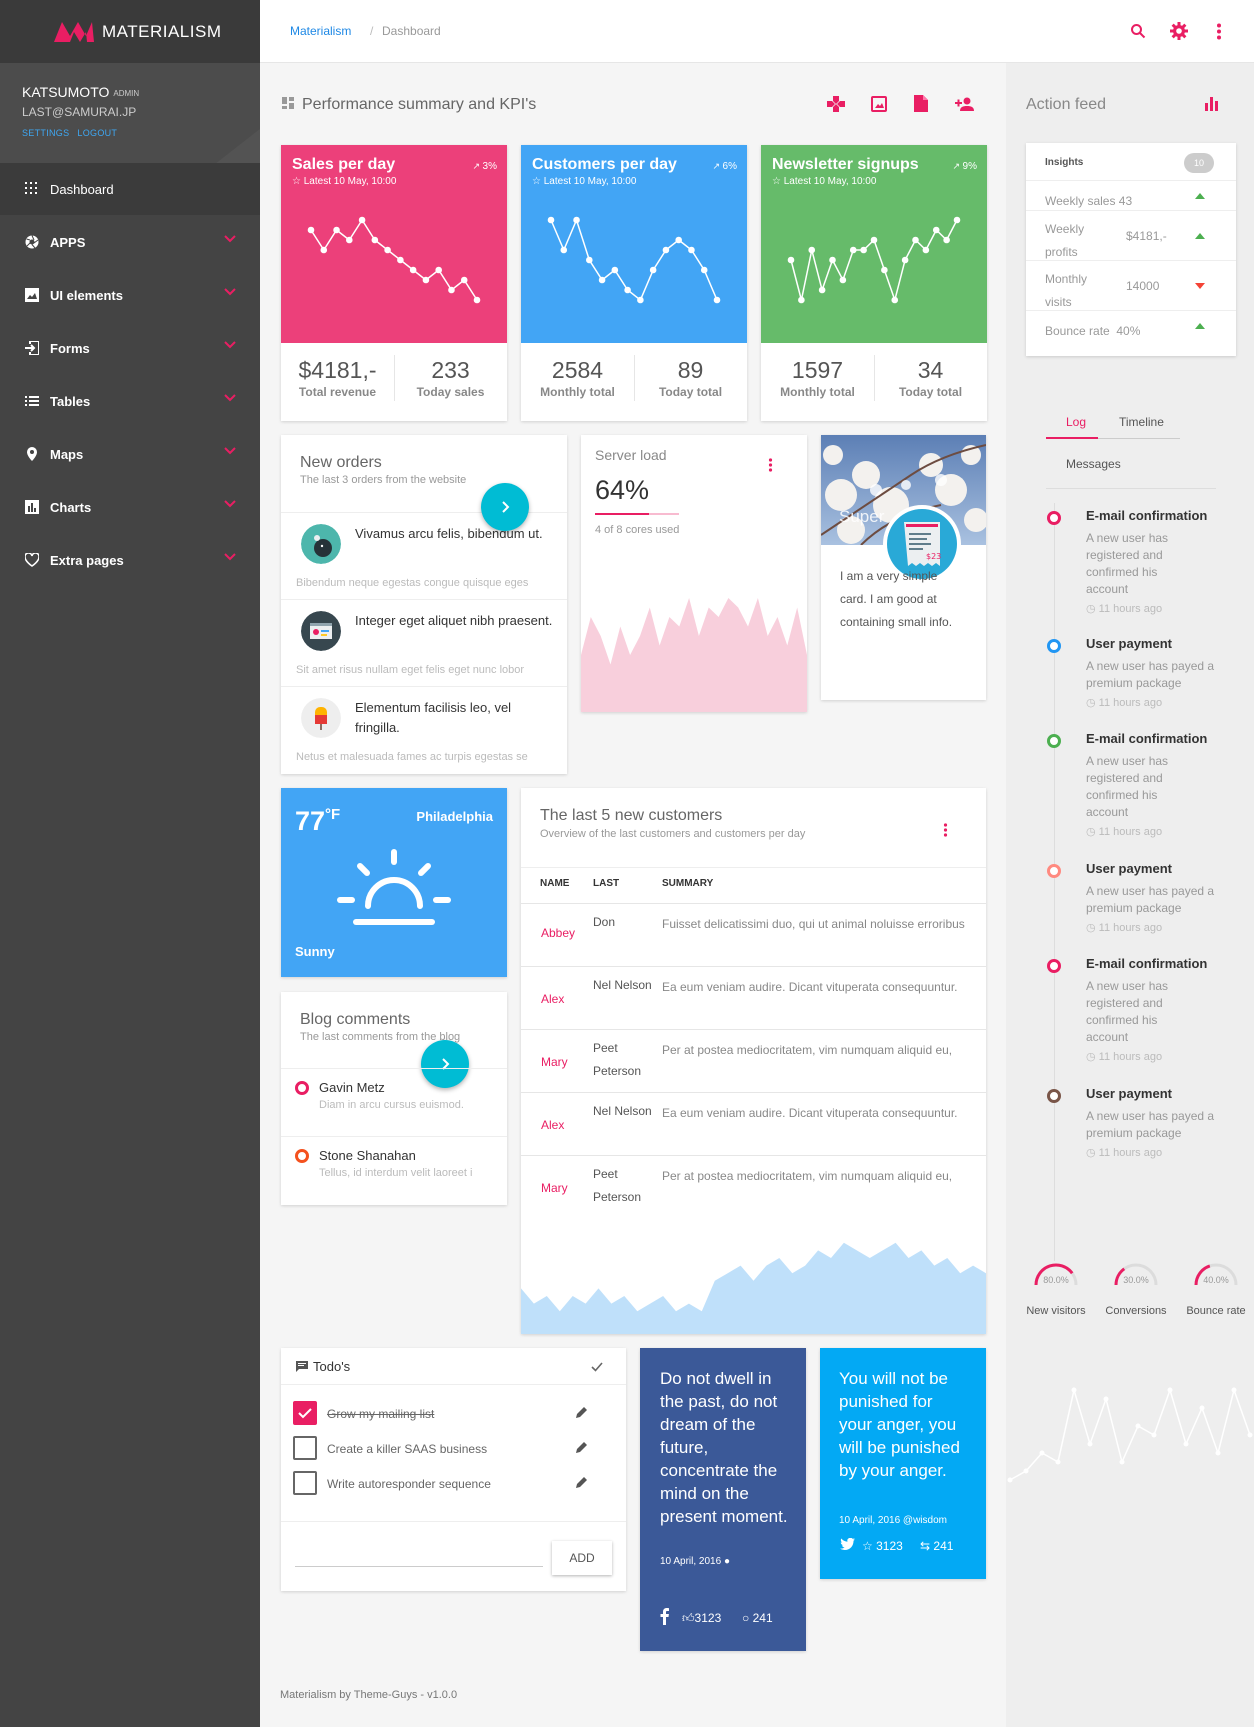 The height and width of the screenshot is (1727, 1254). Describe the element at coordinates (757, 1618) in the screenshot. I see `fb-comments: ○ 241` at that location.